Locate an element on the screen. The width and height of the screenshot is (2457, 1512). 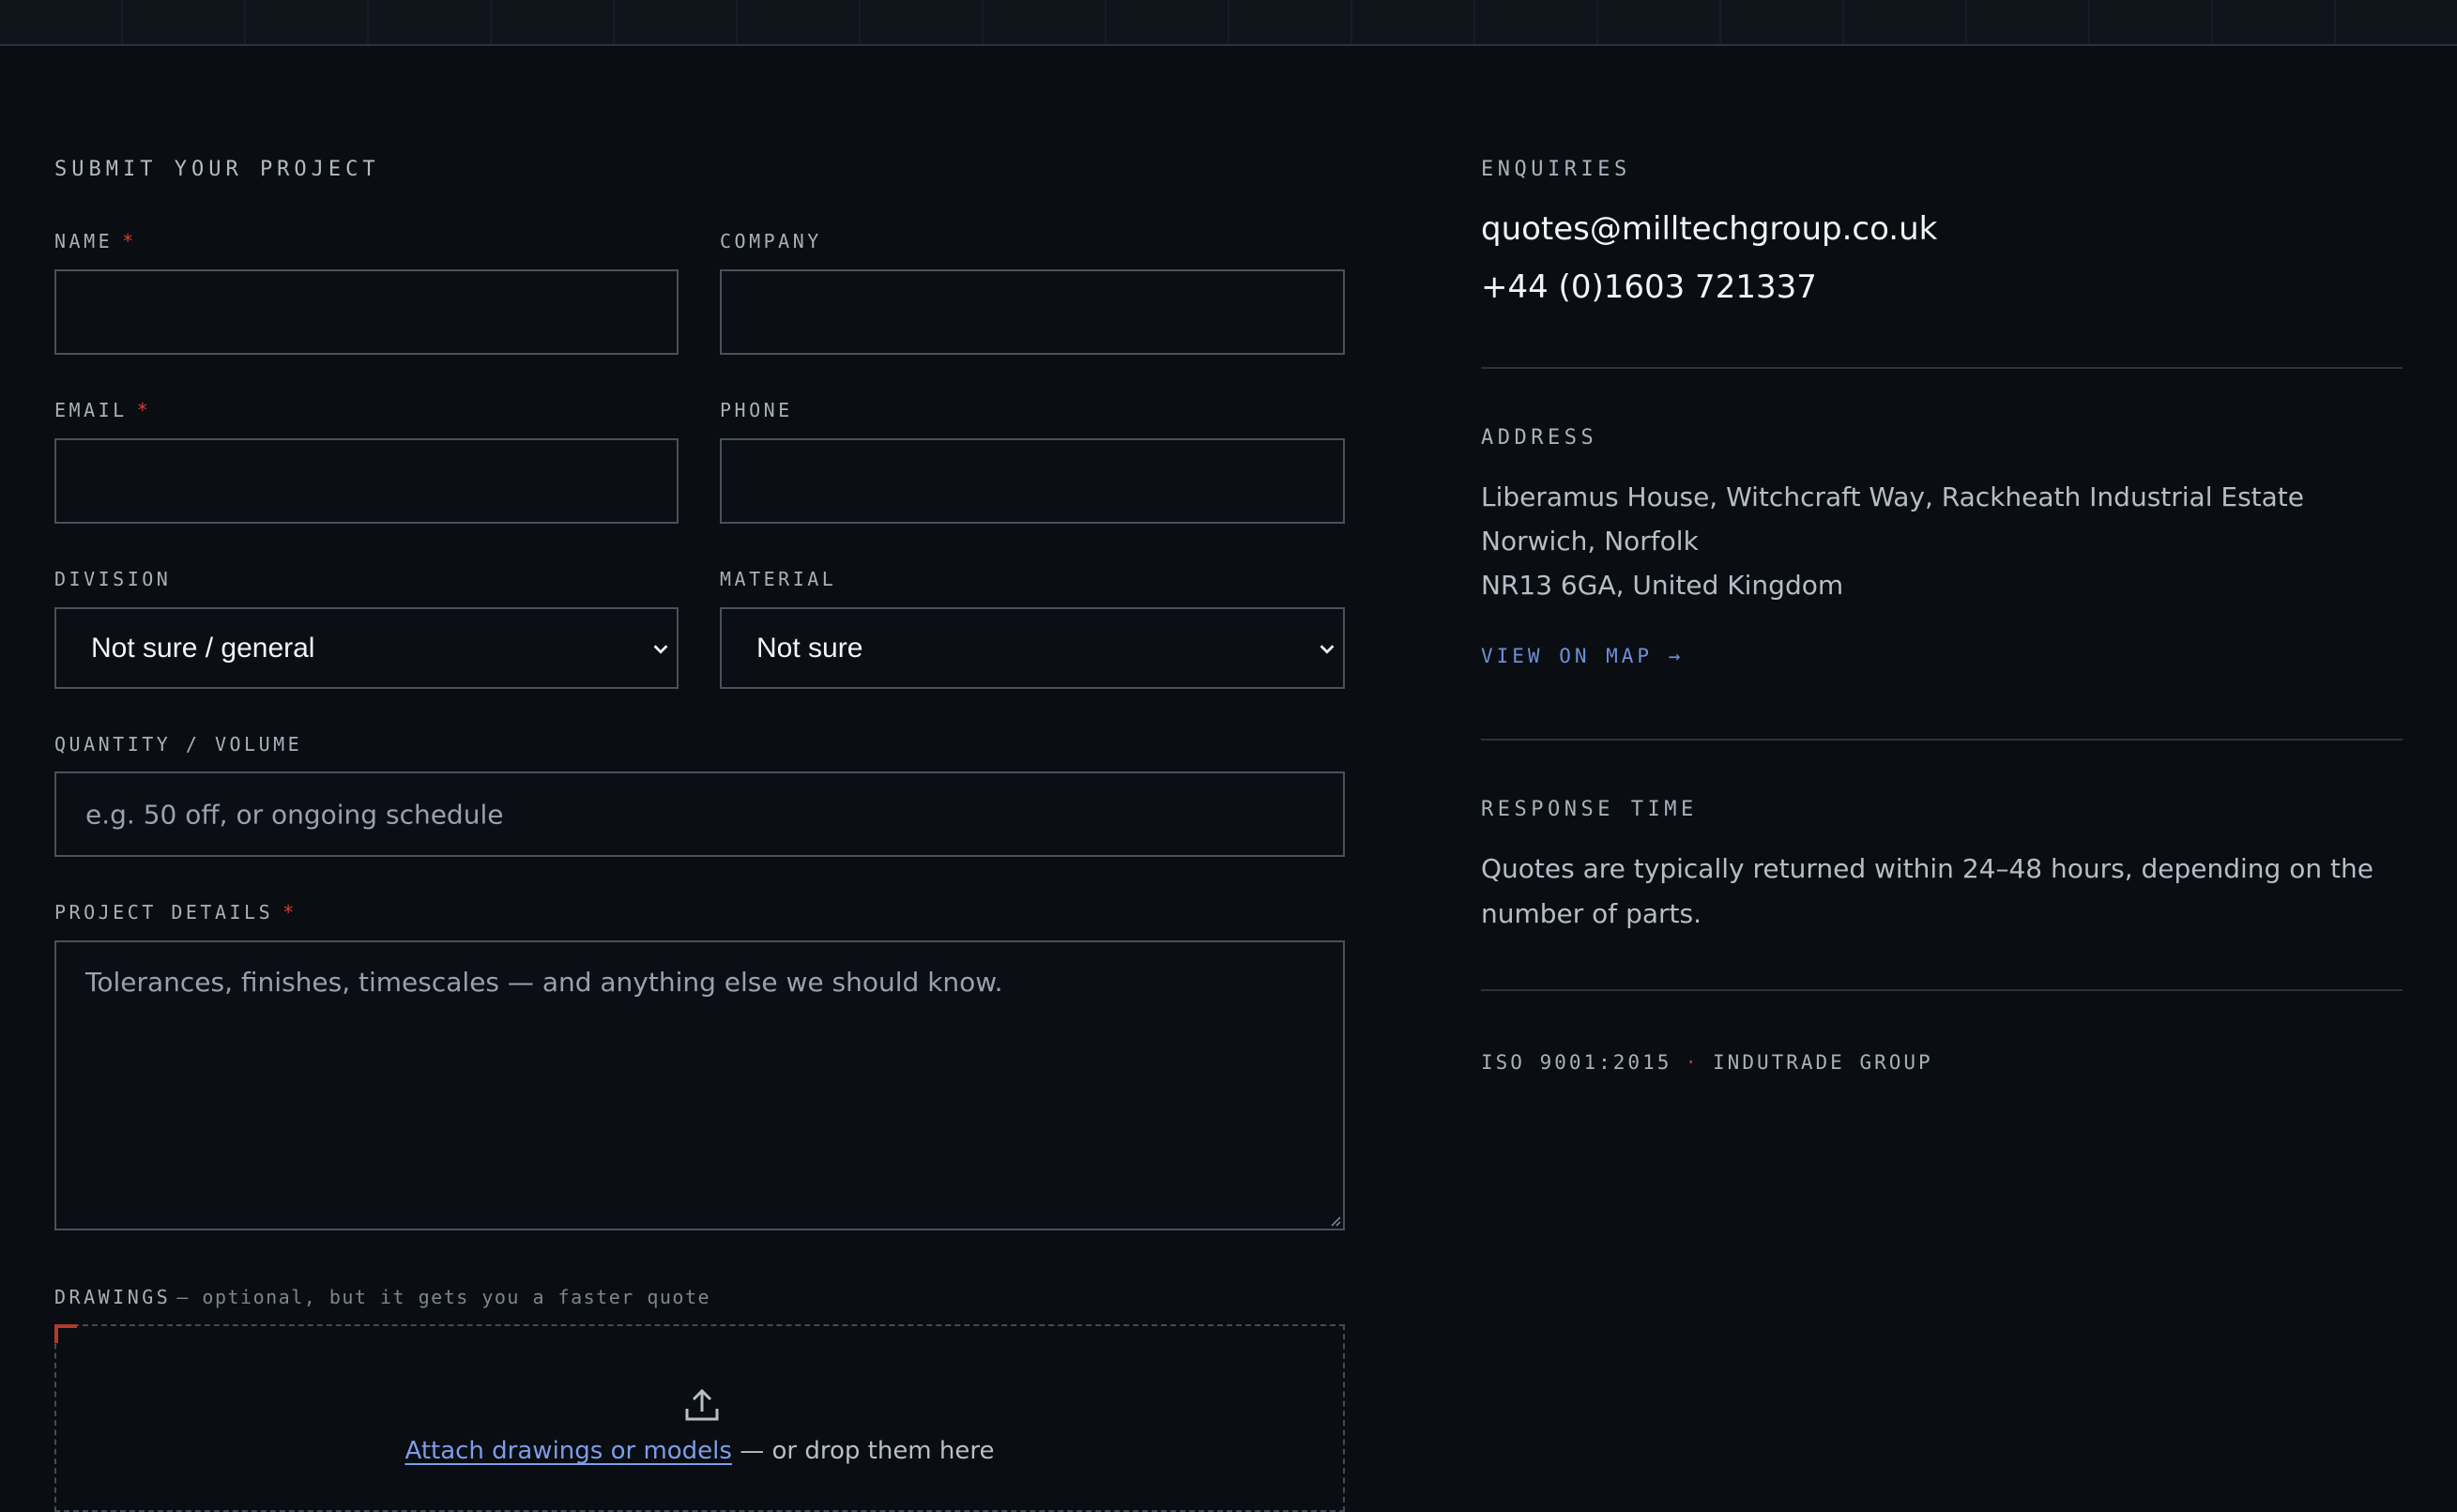
phone-label-text: PHONE is located at coordinates (756, 410).